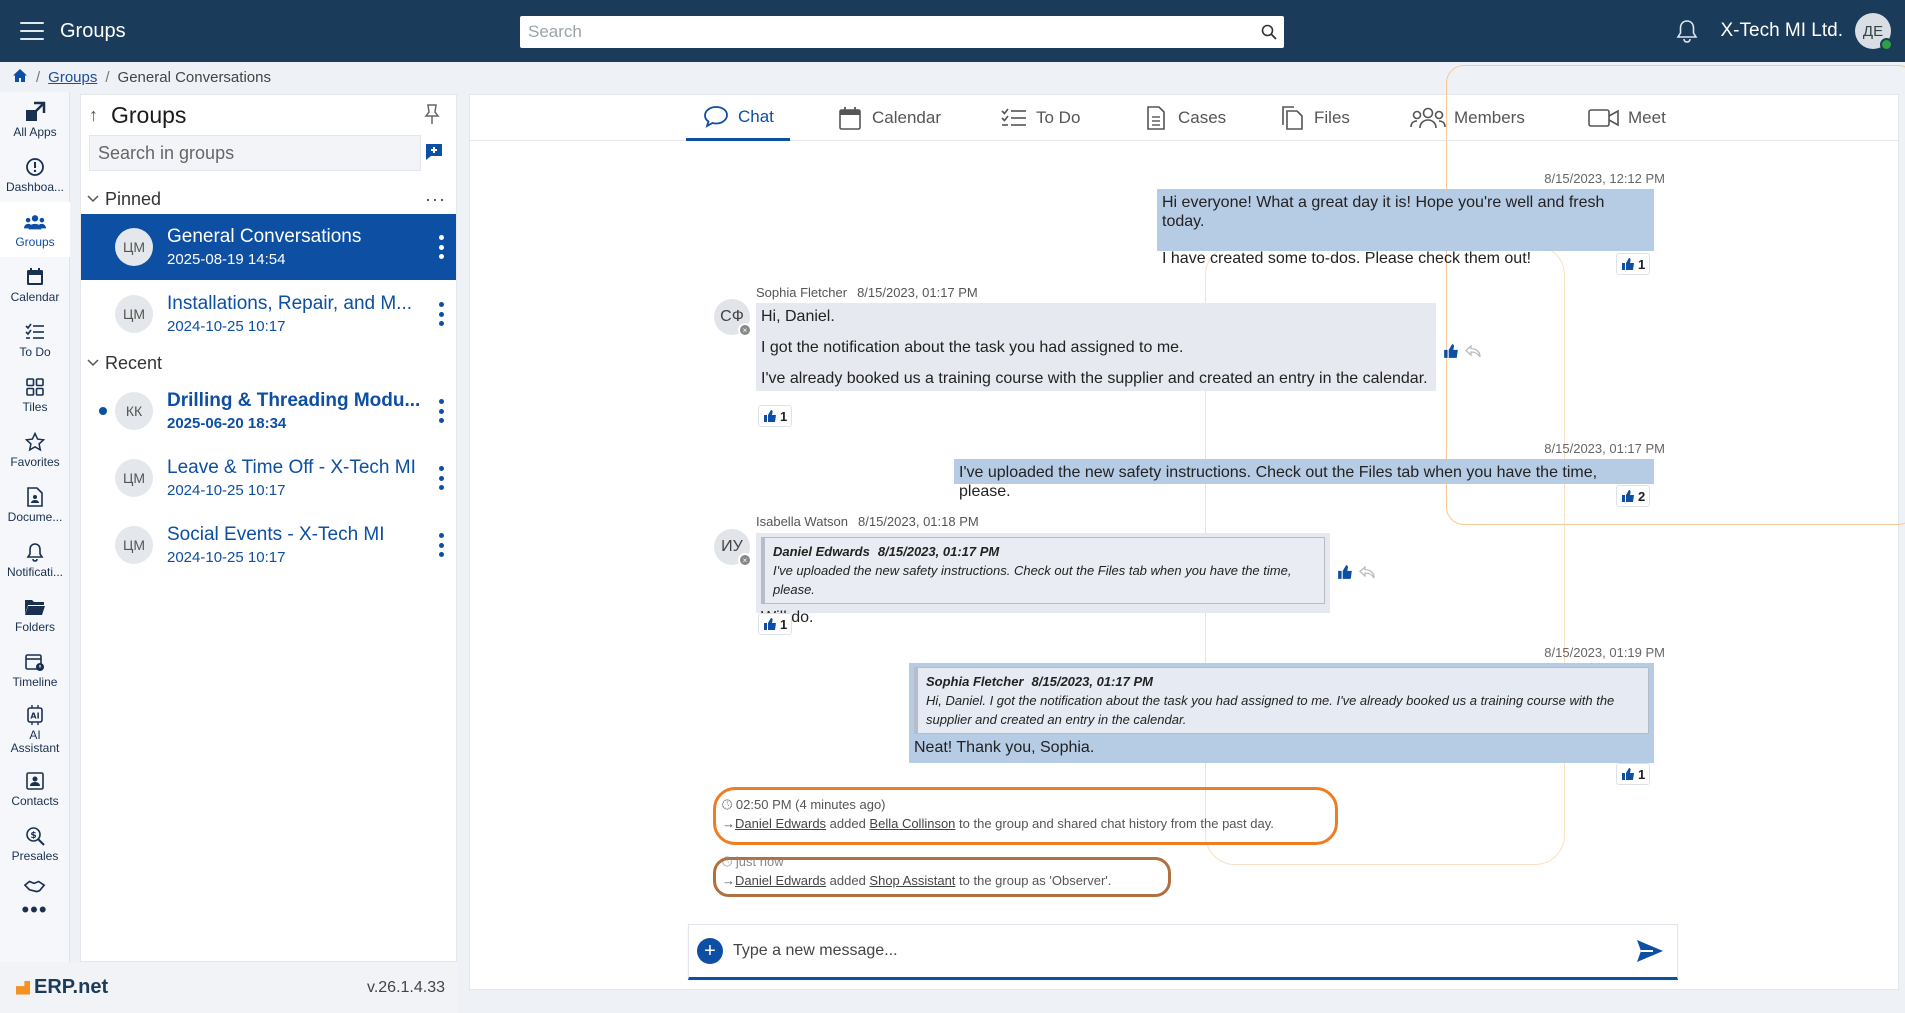 The height and width of the screenshot is (1013, 1905). What do you see at coordinates (1627, 118) in the screenshot?
I see `tab-meet: Meet` at bounding box center [1627, 118].